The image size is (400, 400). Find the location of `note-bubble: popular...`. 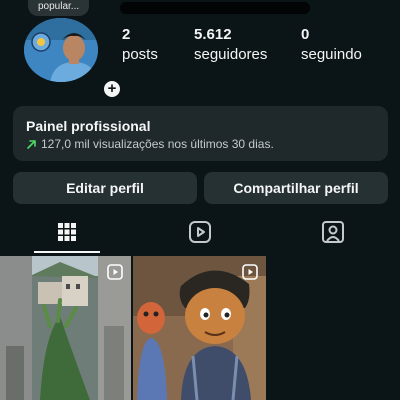

note-bubble: popular... is located at coordinates (59, 8).